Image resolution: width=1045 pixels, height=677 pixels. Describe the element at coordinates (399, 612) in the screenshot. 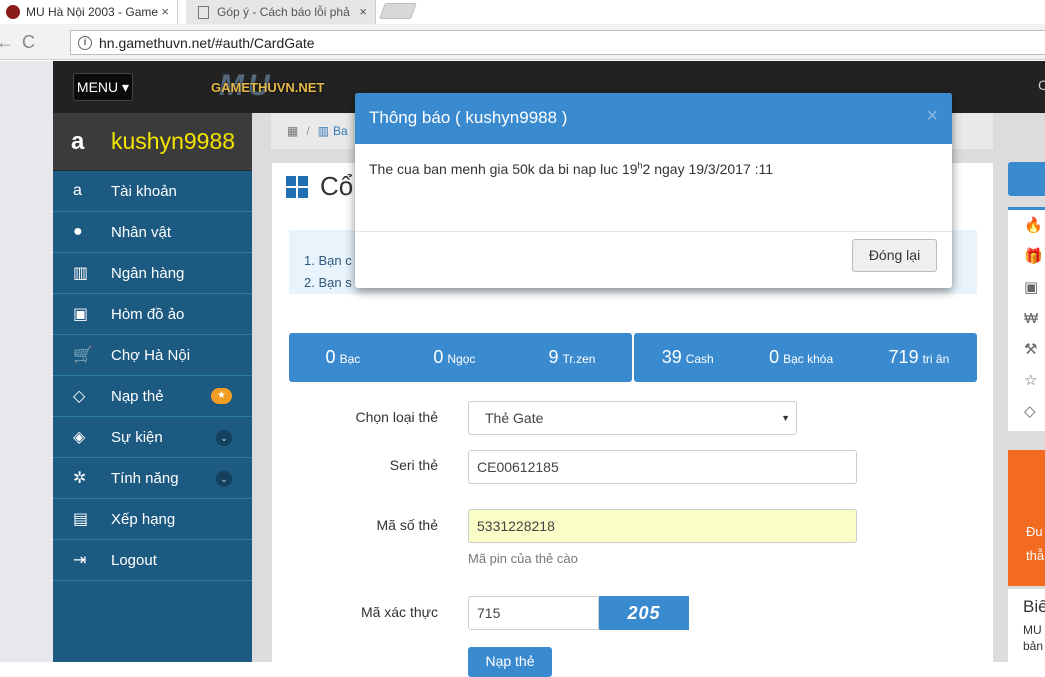

I see `captcha-label: Mã xác thực` at that location.